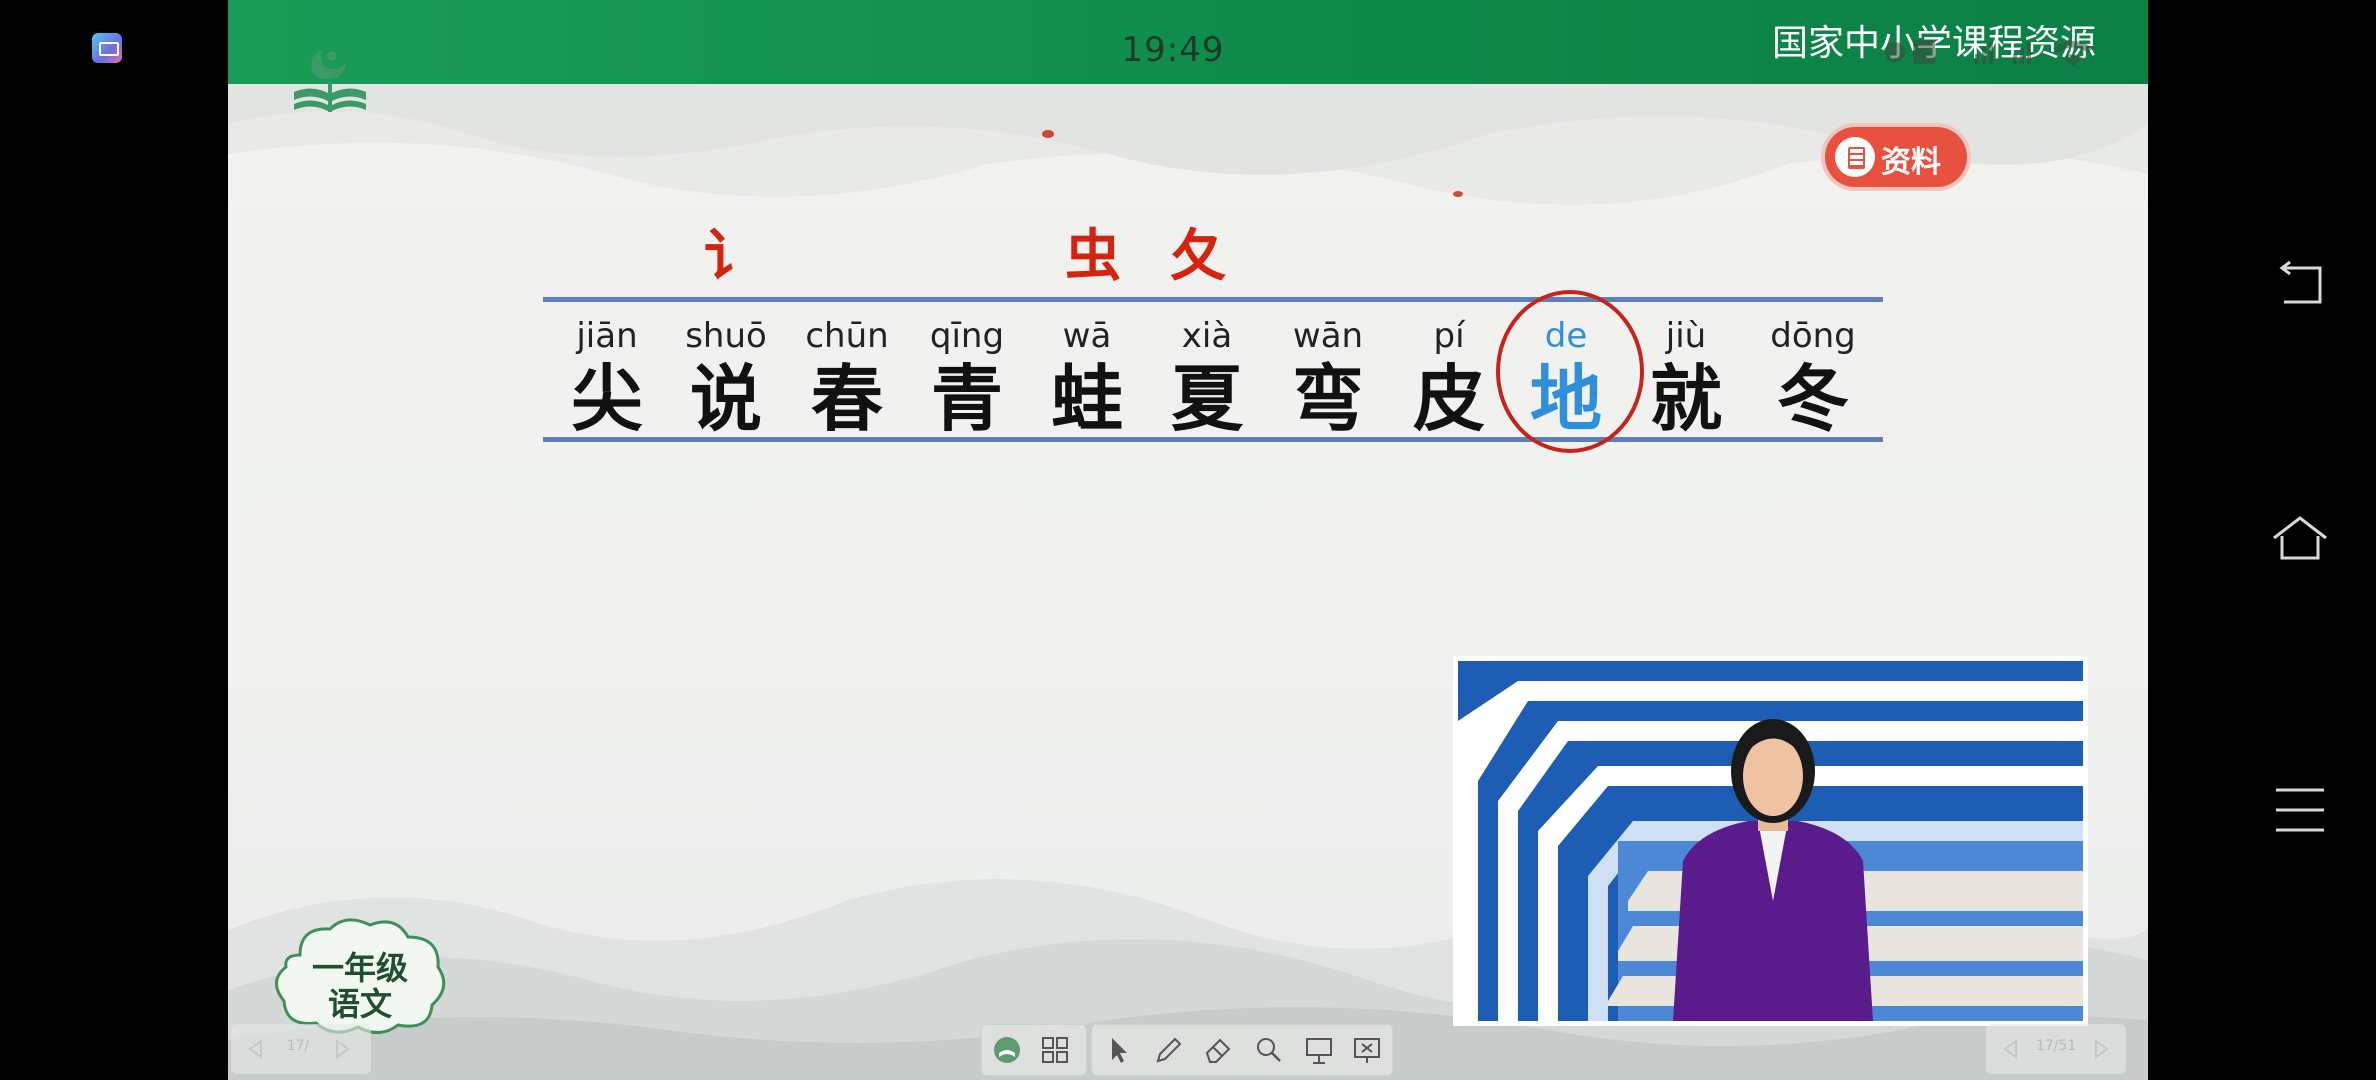 The image size is (2376, 1080). Describe the element at coordinates (1087, 336) in the screenshot. I see `pinyin: wā` at that location.